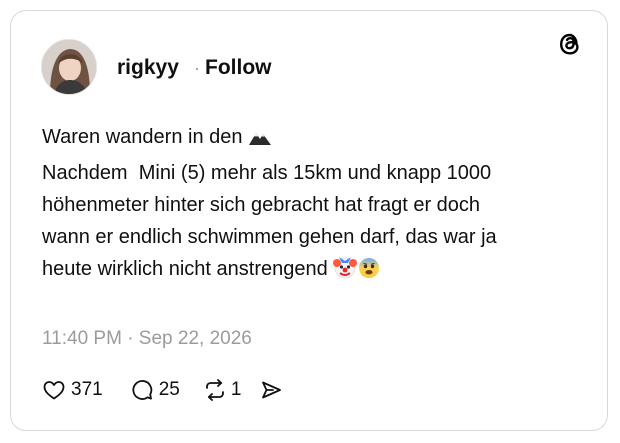 This screenshot has width=620, height=443. Describe the element at coordinates (570, 44) in the screenshot. I see `threads-logo-icon` at that location.